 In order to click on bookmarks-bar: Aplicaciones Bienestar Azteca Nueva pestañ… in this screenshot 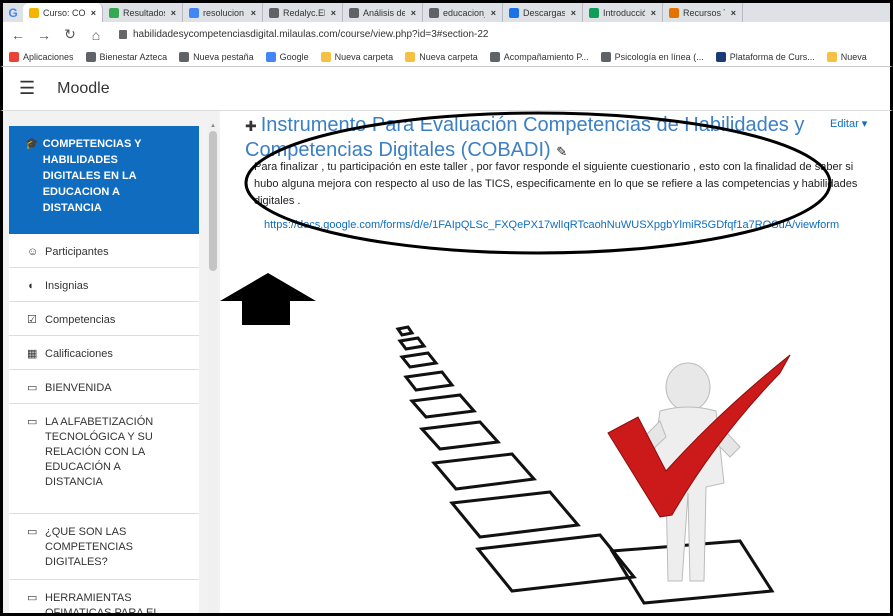, I will do `click(446, 57)`.